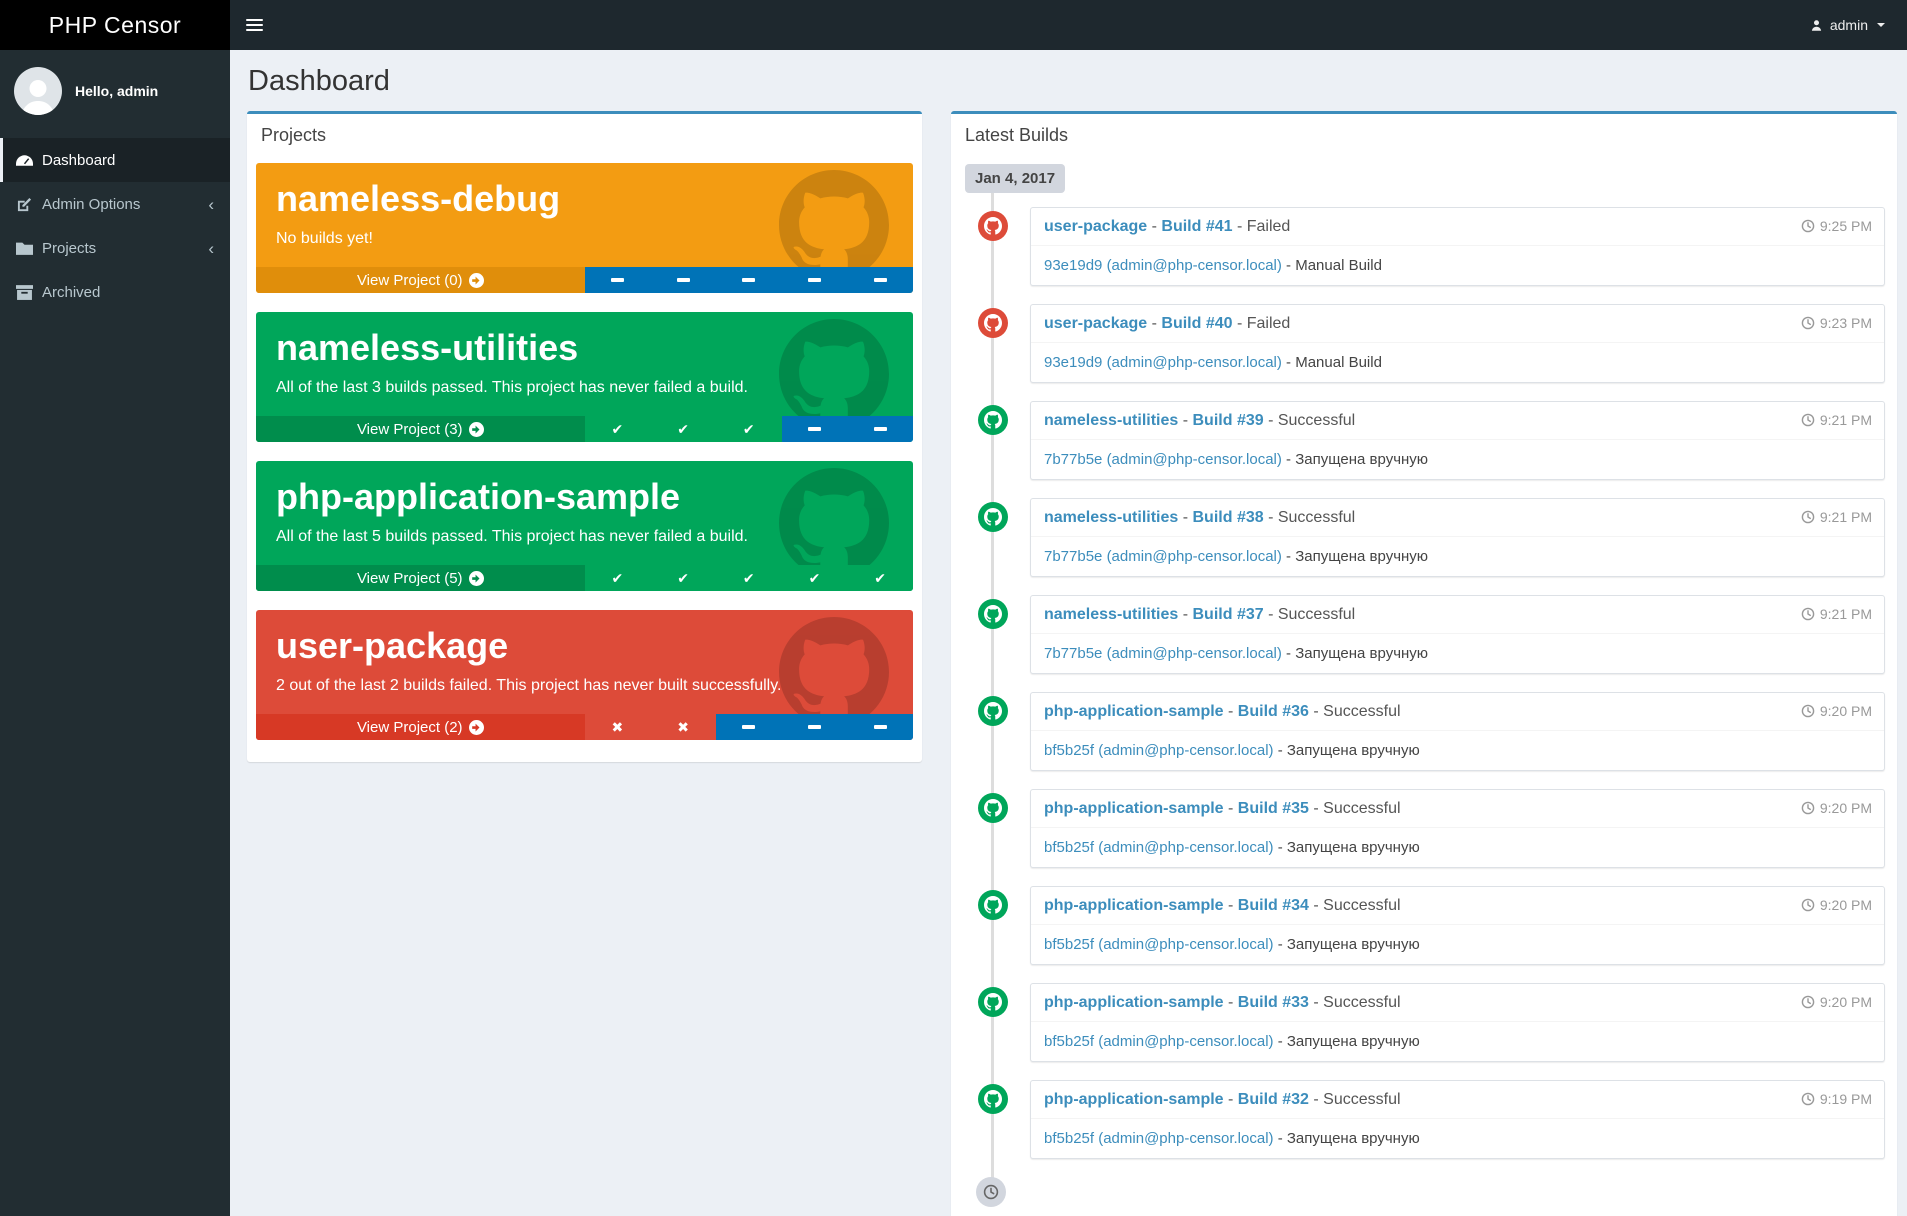 This screenshot has height=1216, width=1907. Describe the element at coordinates (91, 204) in the screenshot. I see `sidebar-item-label: Admin Options` at that location.